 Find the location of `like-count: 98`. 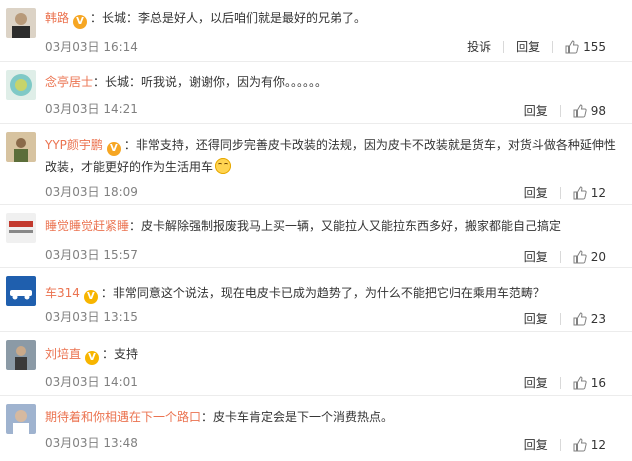

like-count: 98 is located at coordinates (598, 110).